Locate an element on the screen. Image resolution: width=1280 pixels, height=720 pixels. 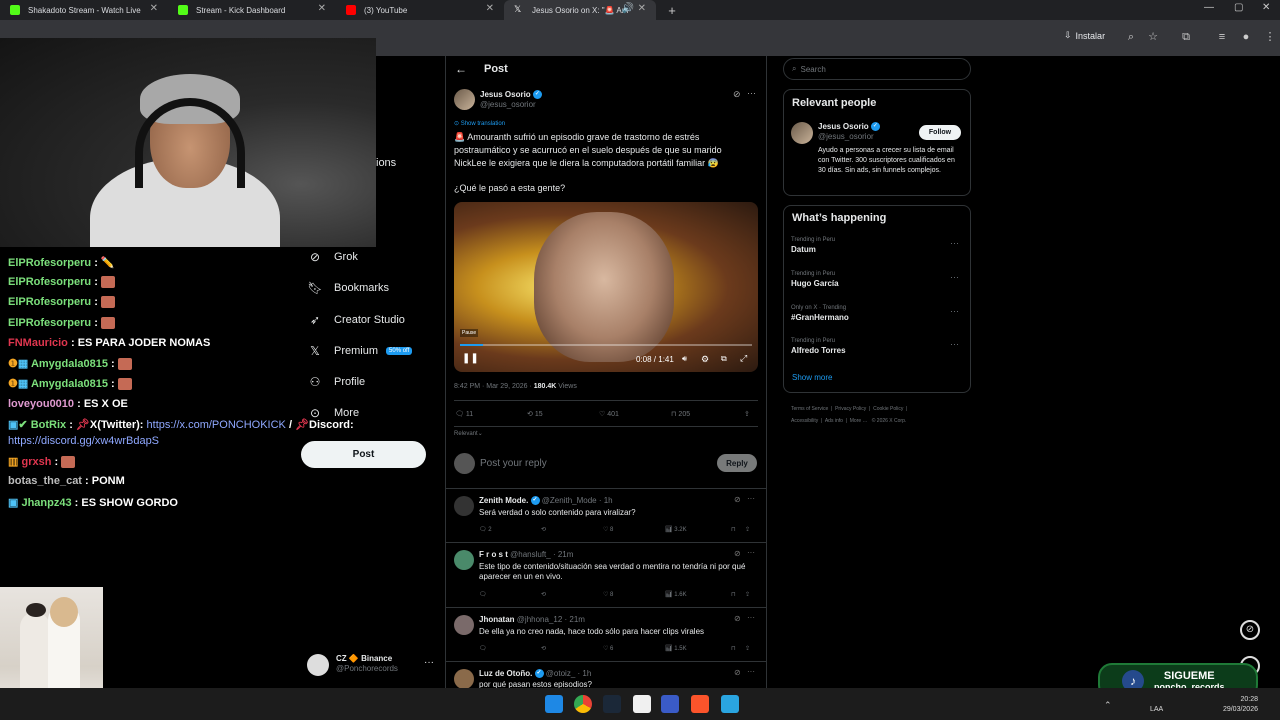
browser-tab: Stream - Kick Dashboard ✕ is located at coordinates (252, 10).